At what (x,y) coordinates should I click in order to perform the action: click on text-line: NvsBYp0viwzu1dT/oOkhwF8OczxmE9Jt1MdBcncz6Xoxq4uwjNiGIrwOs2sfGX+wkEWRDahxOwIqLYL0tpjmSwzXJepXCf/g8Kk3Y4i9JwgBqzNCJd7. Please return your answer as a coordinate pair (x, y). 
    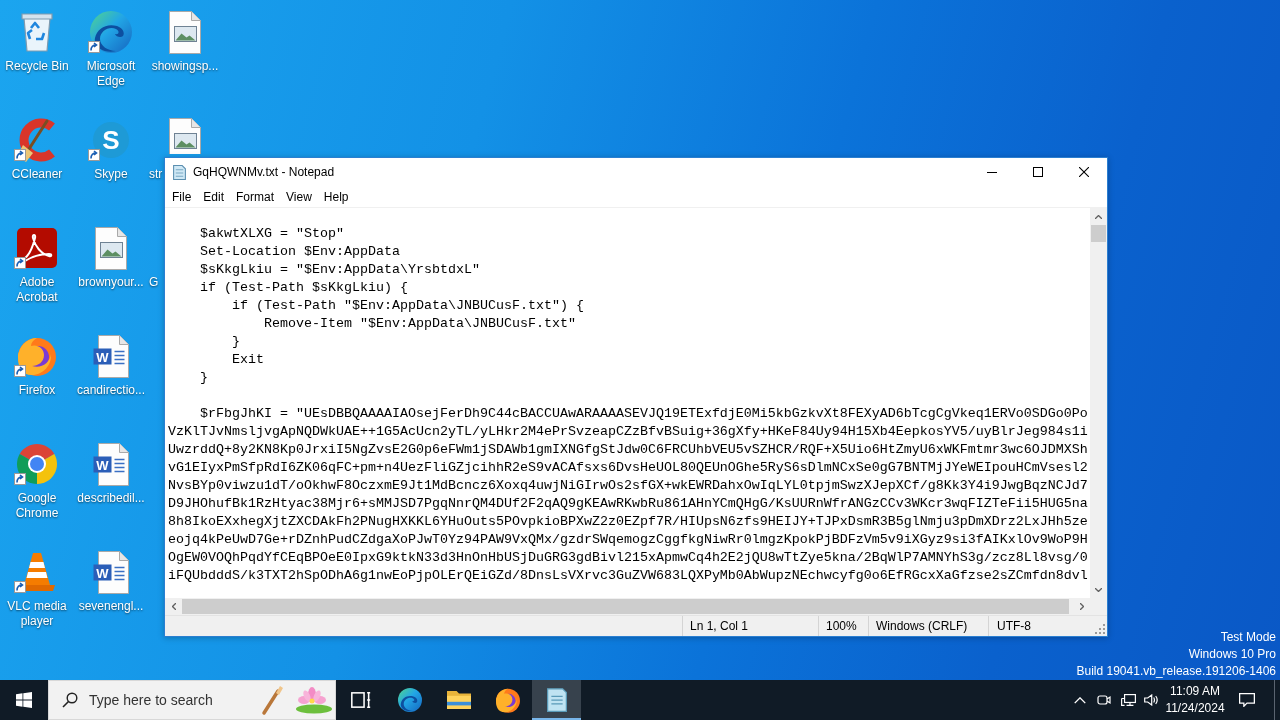
    Looking at the image, I should click on (628, 486).